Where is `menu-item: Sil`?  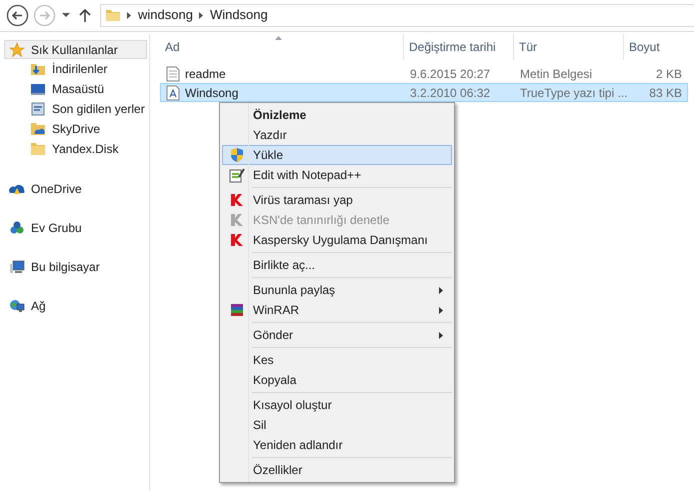 menu-item: Sil is located at coordinates (337, 425).